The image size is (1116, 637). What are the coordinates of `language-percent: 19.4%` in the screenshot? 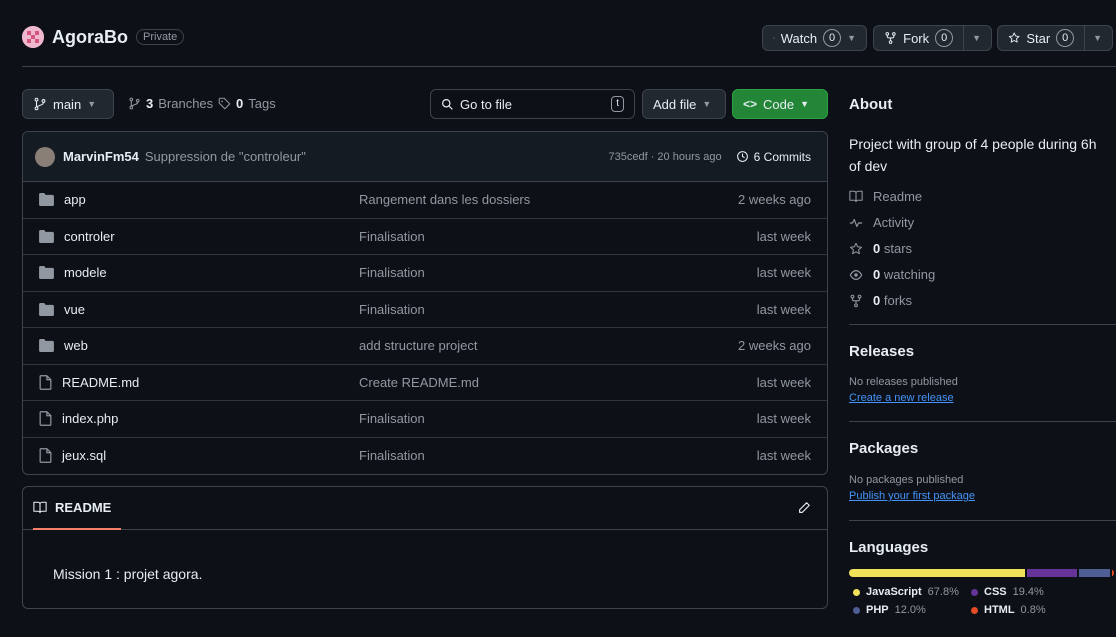 It's located at (1028, 592).